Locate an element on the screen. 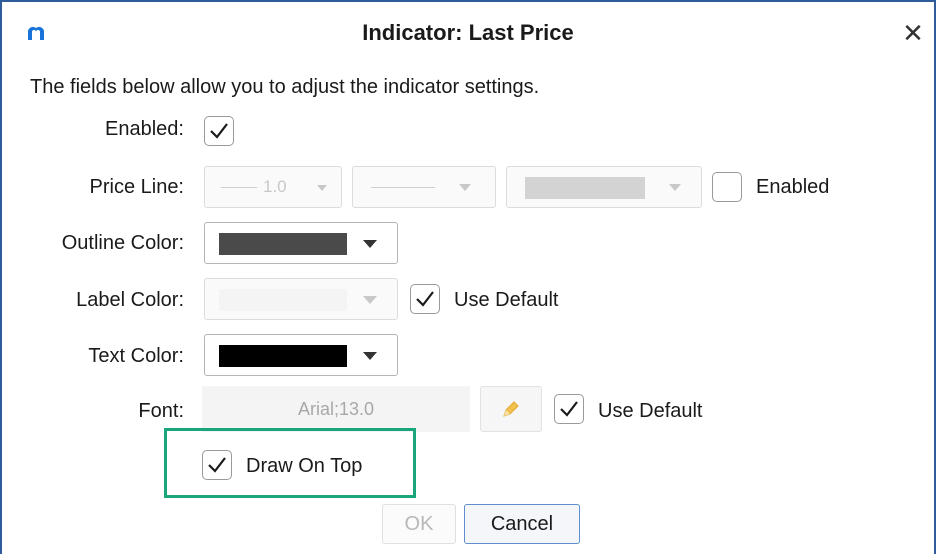 This screenshot has width=936, height=554. font-use-default-checkbox is located at coordinates (569, 409).